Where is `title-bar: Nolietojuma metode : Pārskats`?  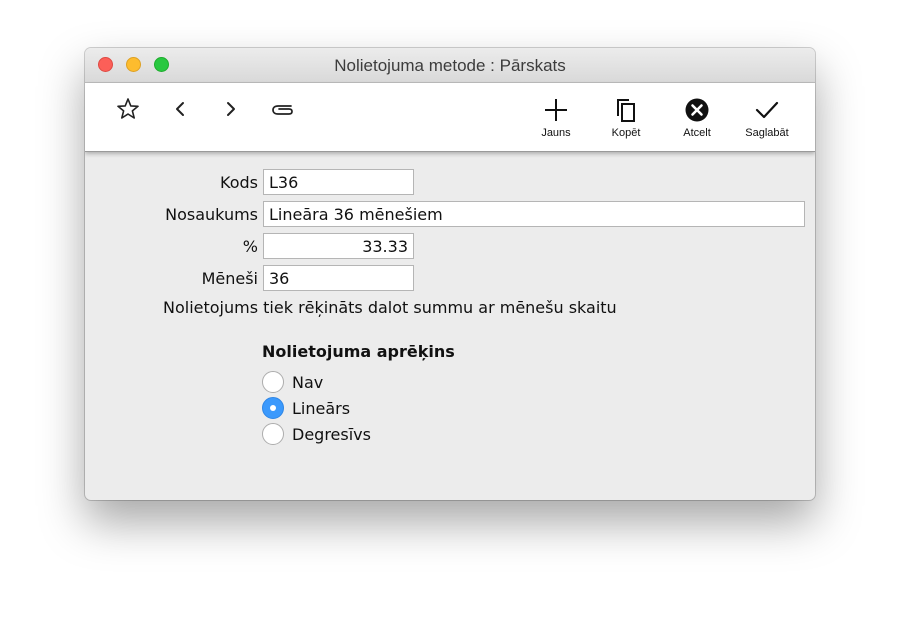 title-bar: Nolietojuma metode : Pārskats is located at coordinates (450, 65).